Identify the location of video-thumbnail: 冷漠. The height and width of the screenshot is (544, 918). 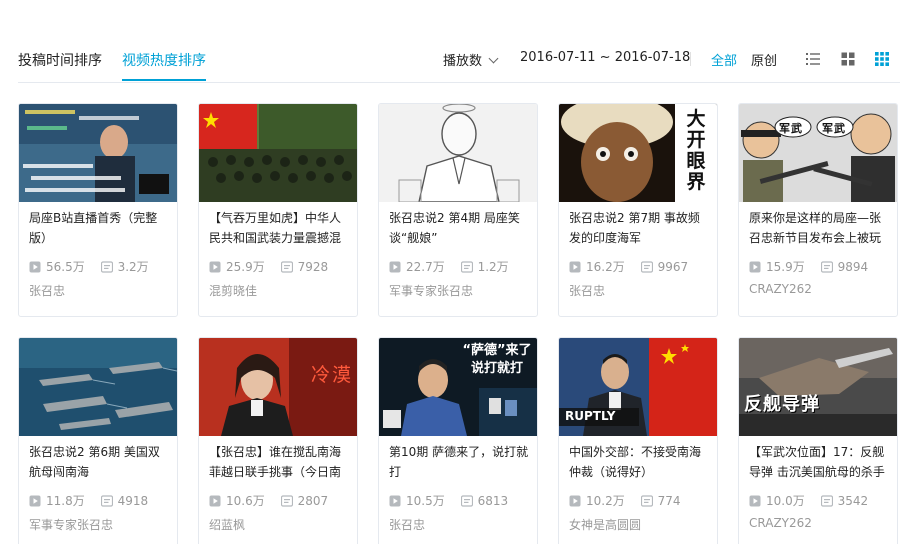
(278, 387).